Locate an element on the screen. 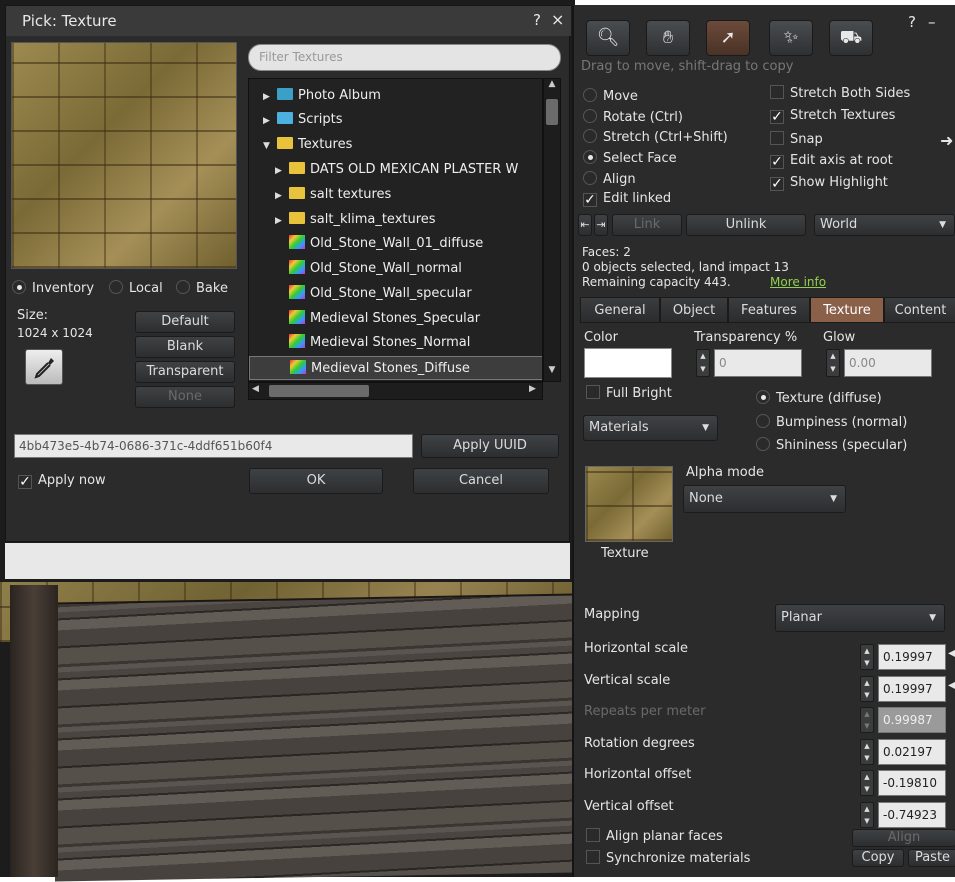 This screenshot has width=955, height=882. tree-item-textures: ▼ Textures is located at coordinates (307, 145).